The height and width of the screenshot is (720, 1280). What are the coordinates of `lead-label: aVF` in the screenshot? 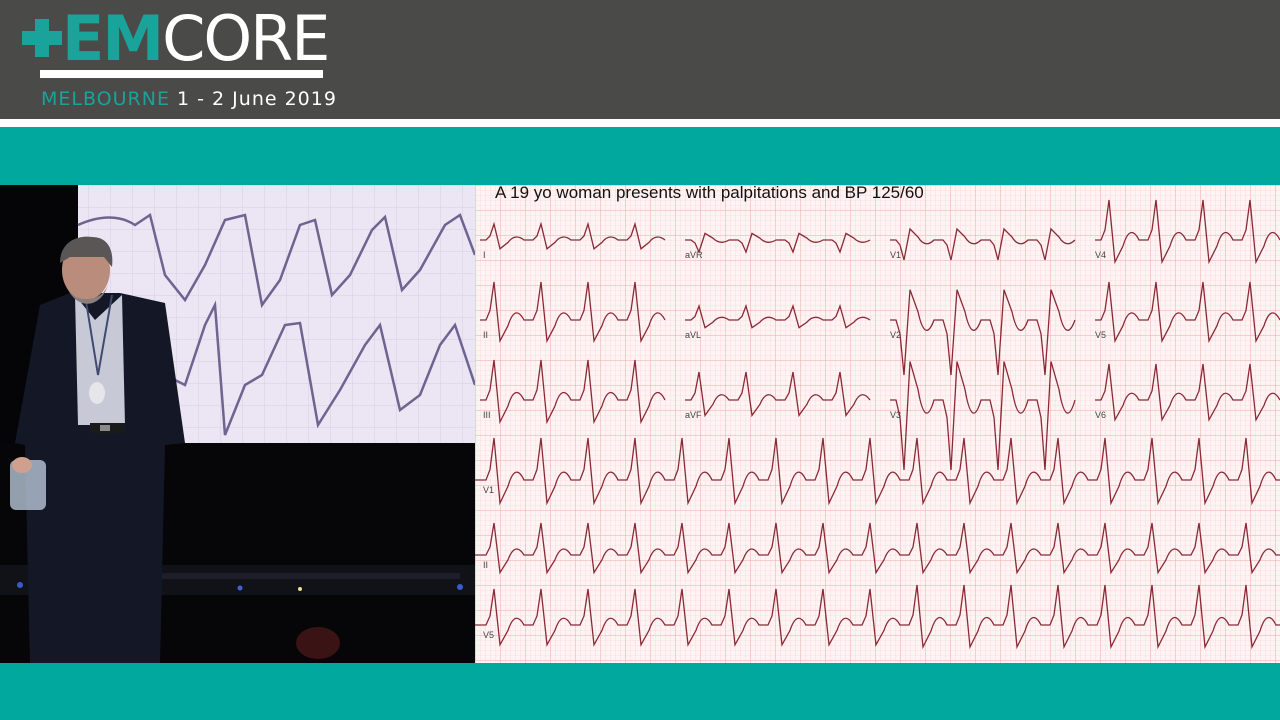 It's located at (693, 415).